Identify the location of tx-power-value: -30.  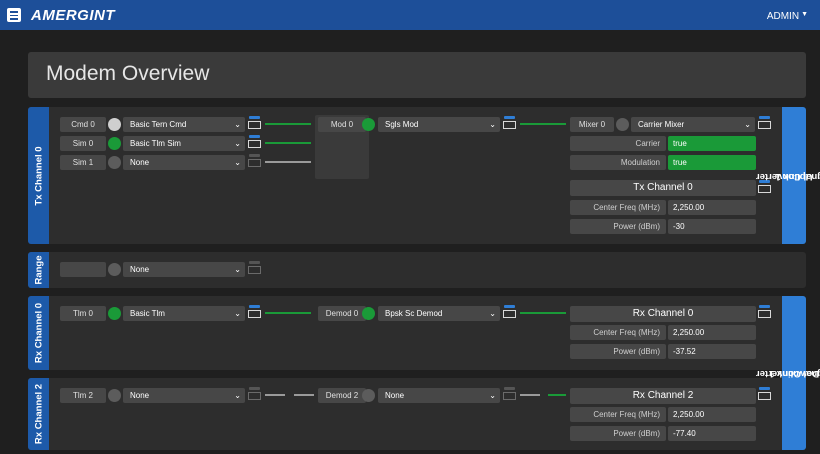
(712, 226).